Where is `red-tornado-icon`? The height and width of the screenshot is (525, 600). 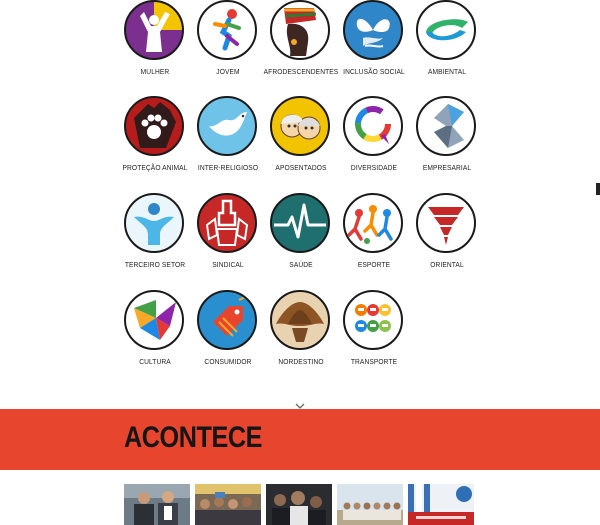 red-tornado-icon is located at coordinates (446, 223).